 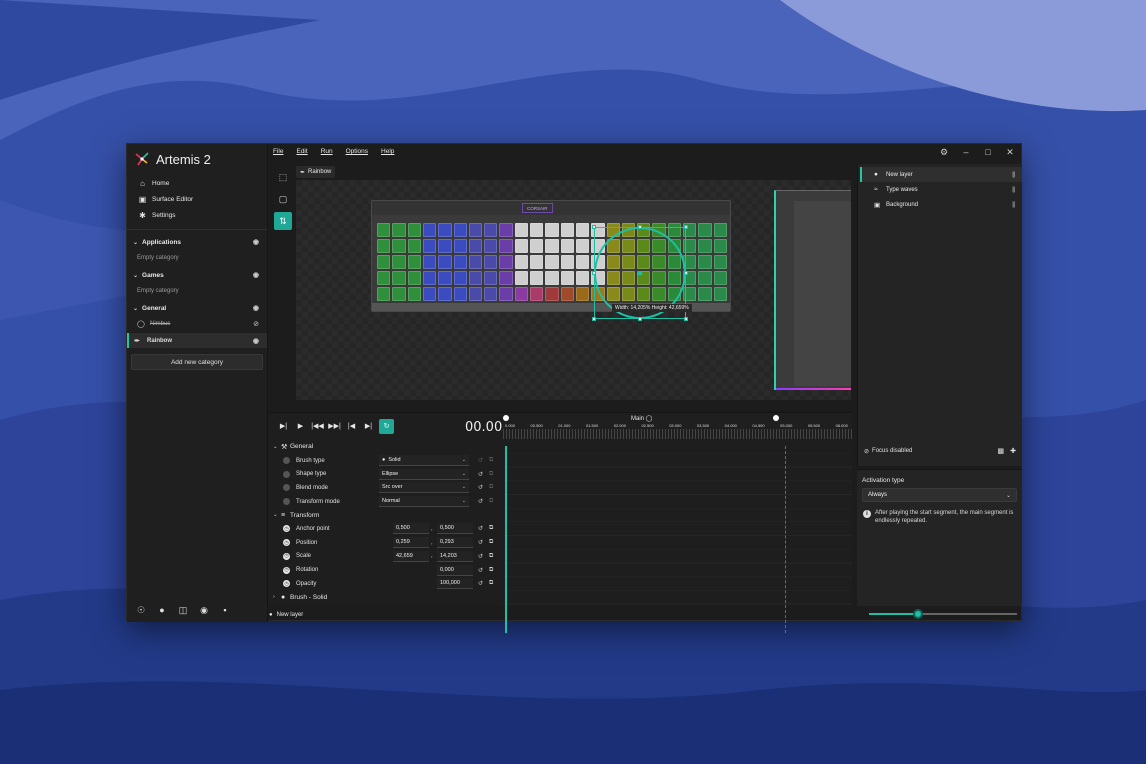 What do you see at coordinates (386, 447) in the screenshot?
I see `group-general: ⌄ ⚒ General` at bounding box center [386, 447].